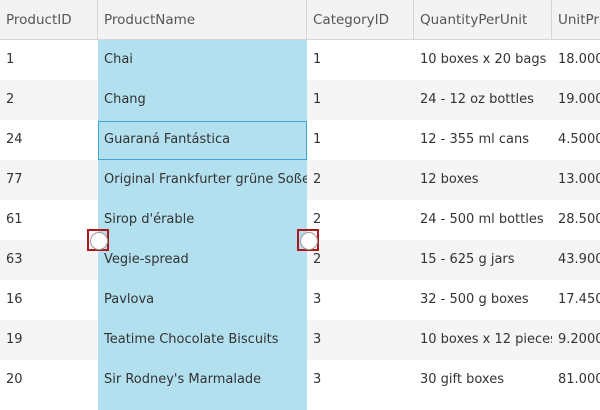  Describe the element at coordinates (576, 340) in the screenshot. I see `cell-unitprice: 9.2000` at that location.